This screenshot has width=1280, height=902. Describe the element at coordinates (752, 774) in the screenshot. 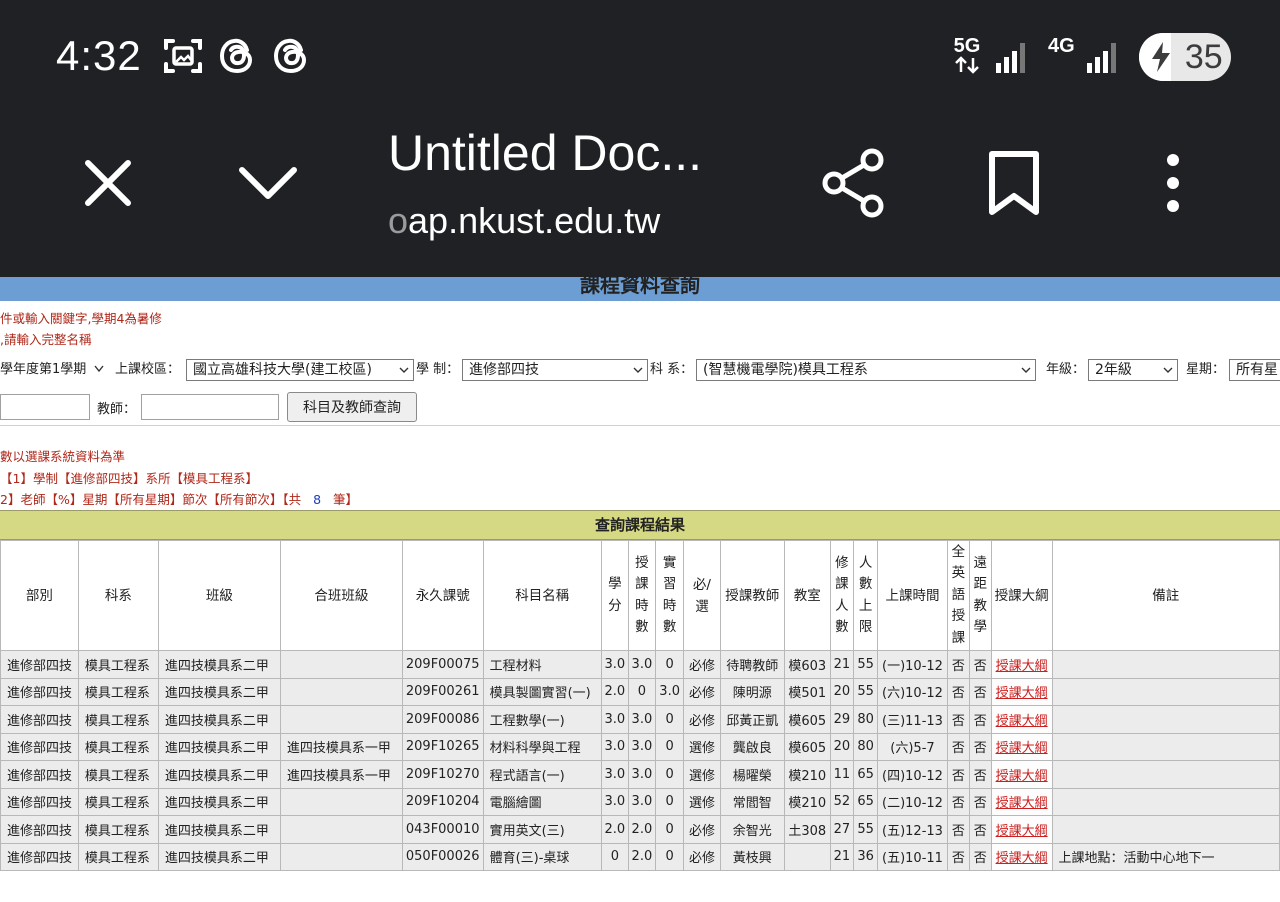

I see `table-cell: 楊曜榮` at that location.